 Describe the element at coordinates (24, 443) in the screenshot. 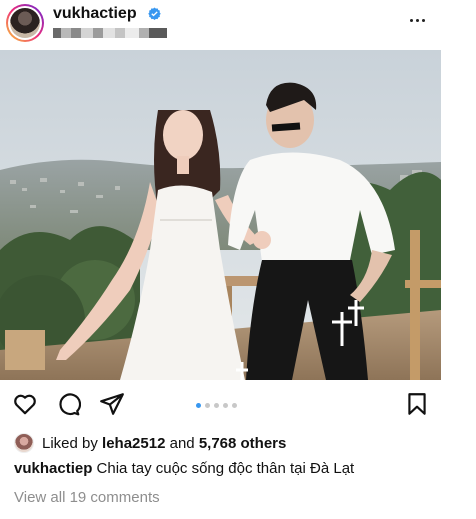

I see `liker-avatar` at that location.